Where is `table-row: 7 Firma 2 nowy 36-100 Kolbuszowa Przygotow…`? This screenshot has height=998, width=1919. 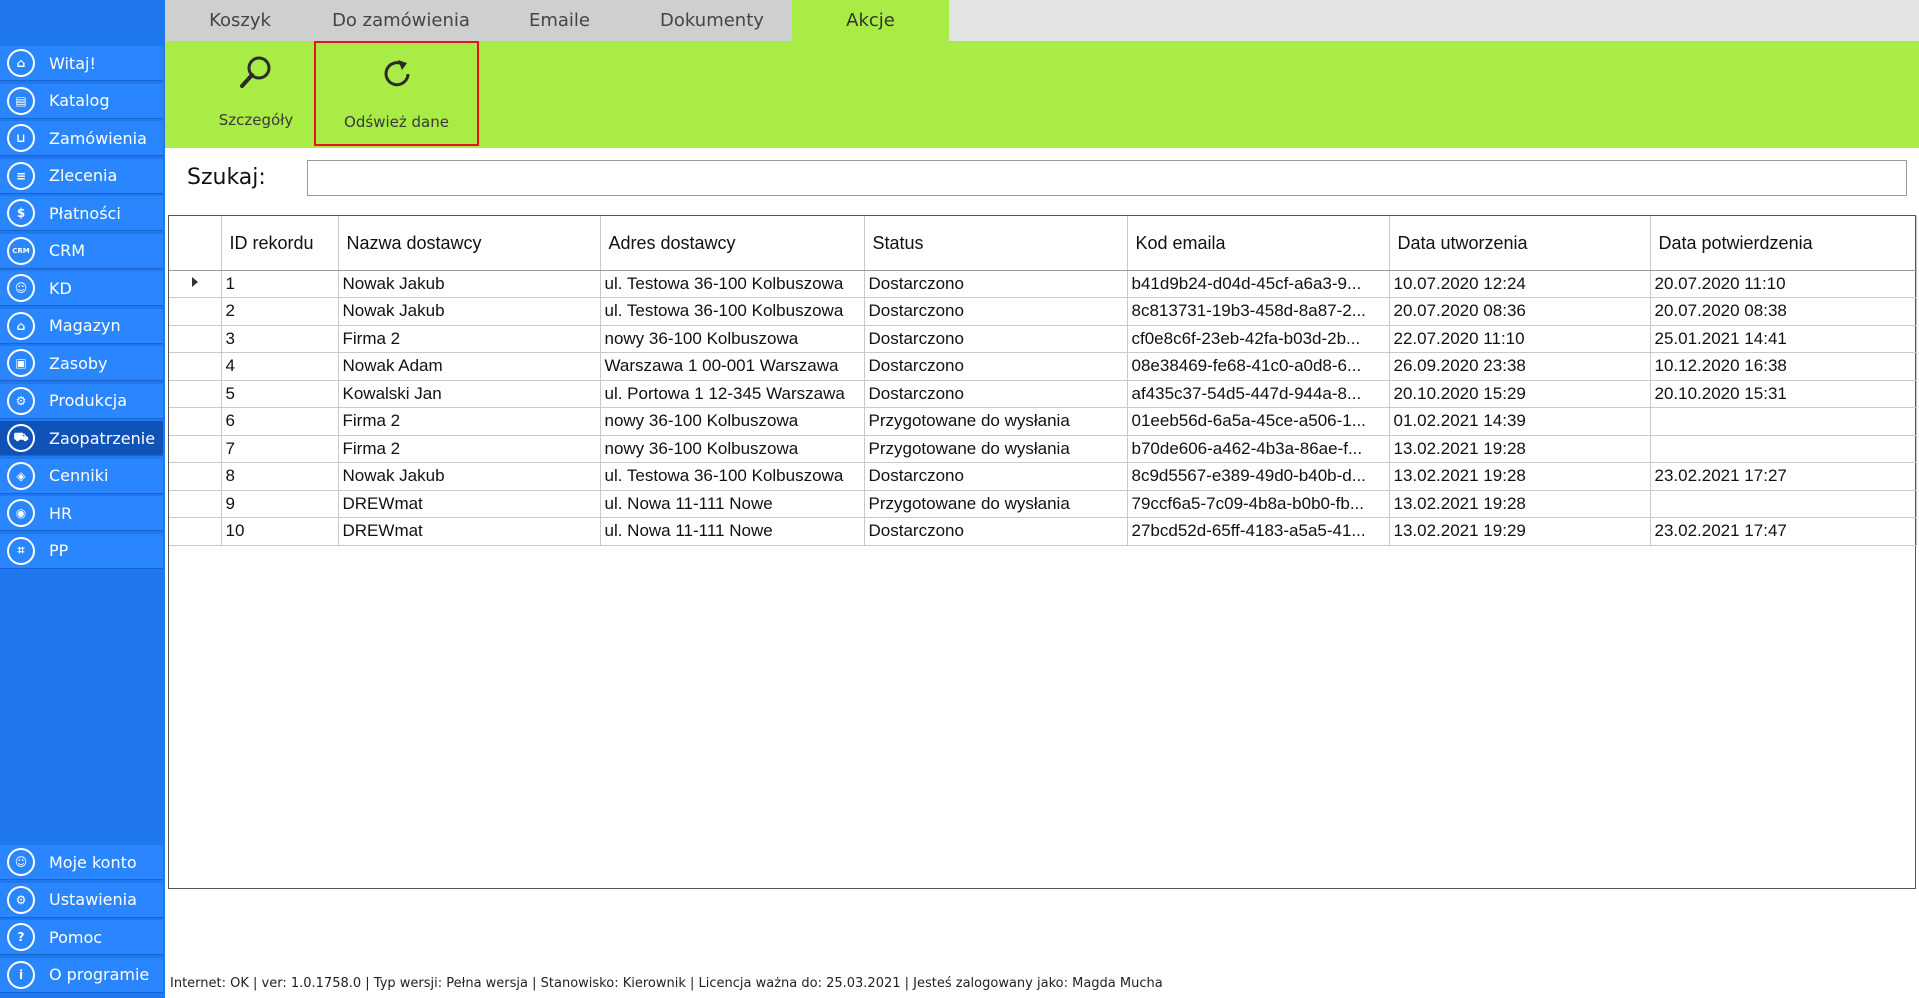 table-row: 7 Firma 2 nowy 36-100 Kolbuszowa Przygotow… is located at coordinates (1043, 449).